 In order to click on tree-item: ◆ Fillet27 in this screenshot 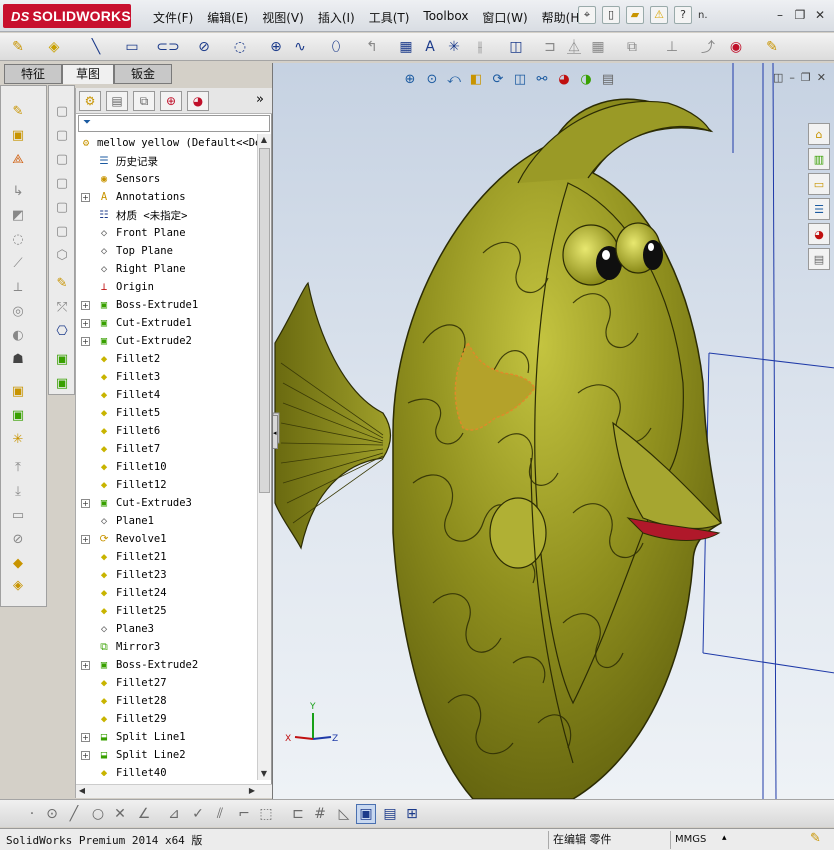, I will do `click(167, 683)`.